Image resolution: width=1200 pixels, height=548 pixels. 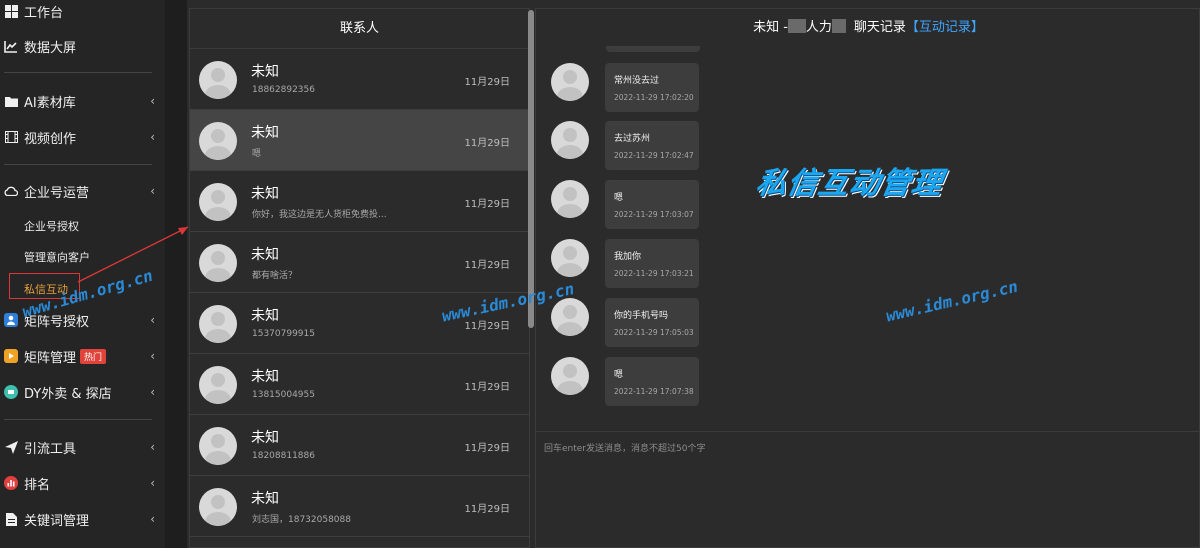 What do you see at coordinates (359, 29) in the screenshot?
I see `contacts-header: 联系人` at bounding box center [359, 29].